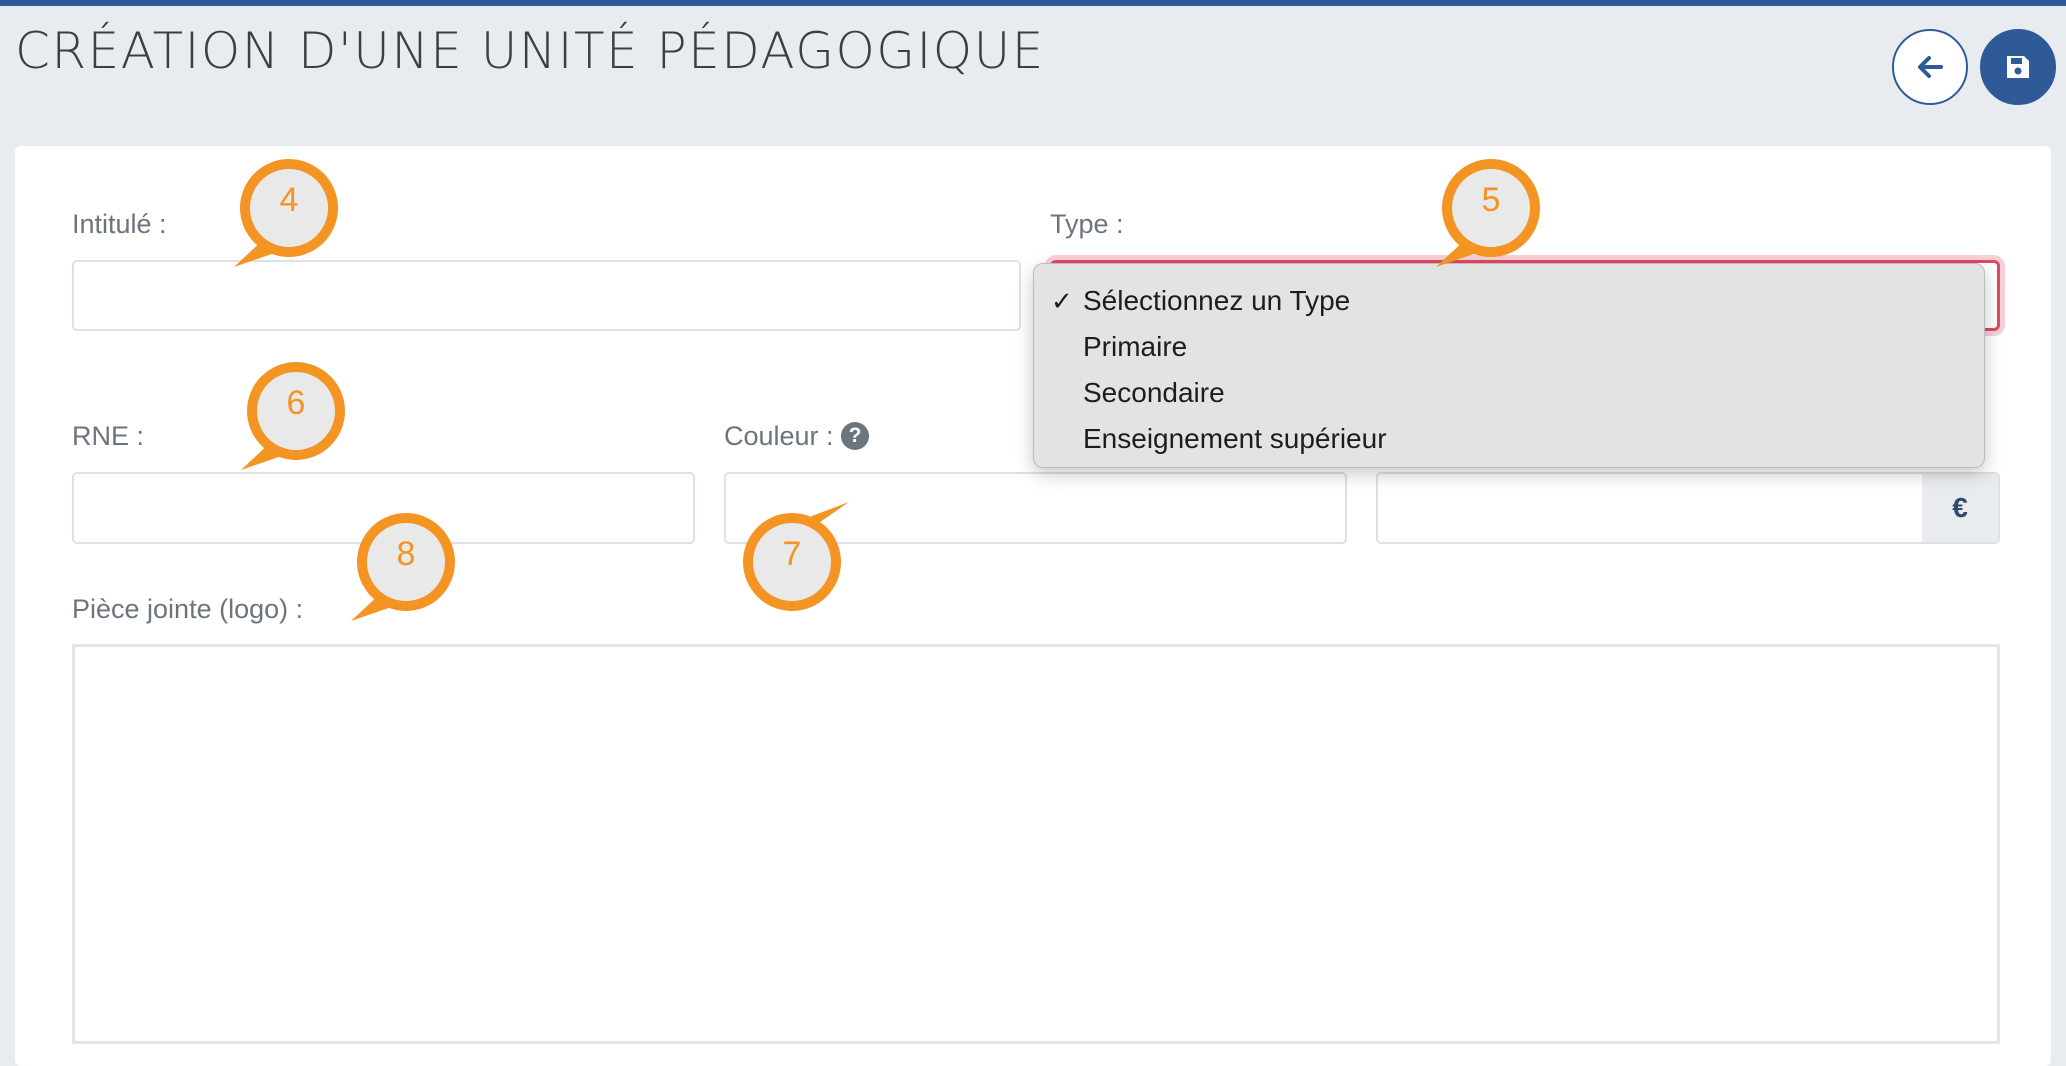 This screenshot has height=1066, width=2066. Describe the element at coordinates (108, 436) in the screenshot. I see `rne-label: RNE :` at that location.